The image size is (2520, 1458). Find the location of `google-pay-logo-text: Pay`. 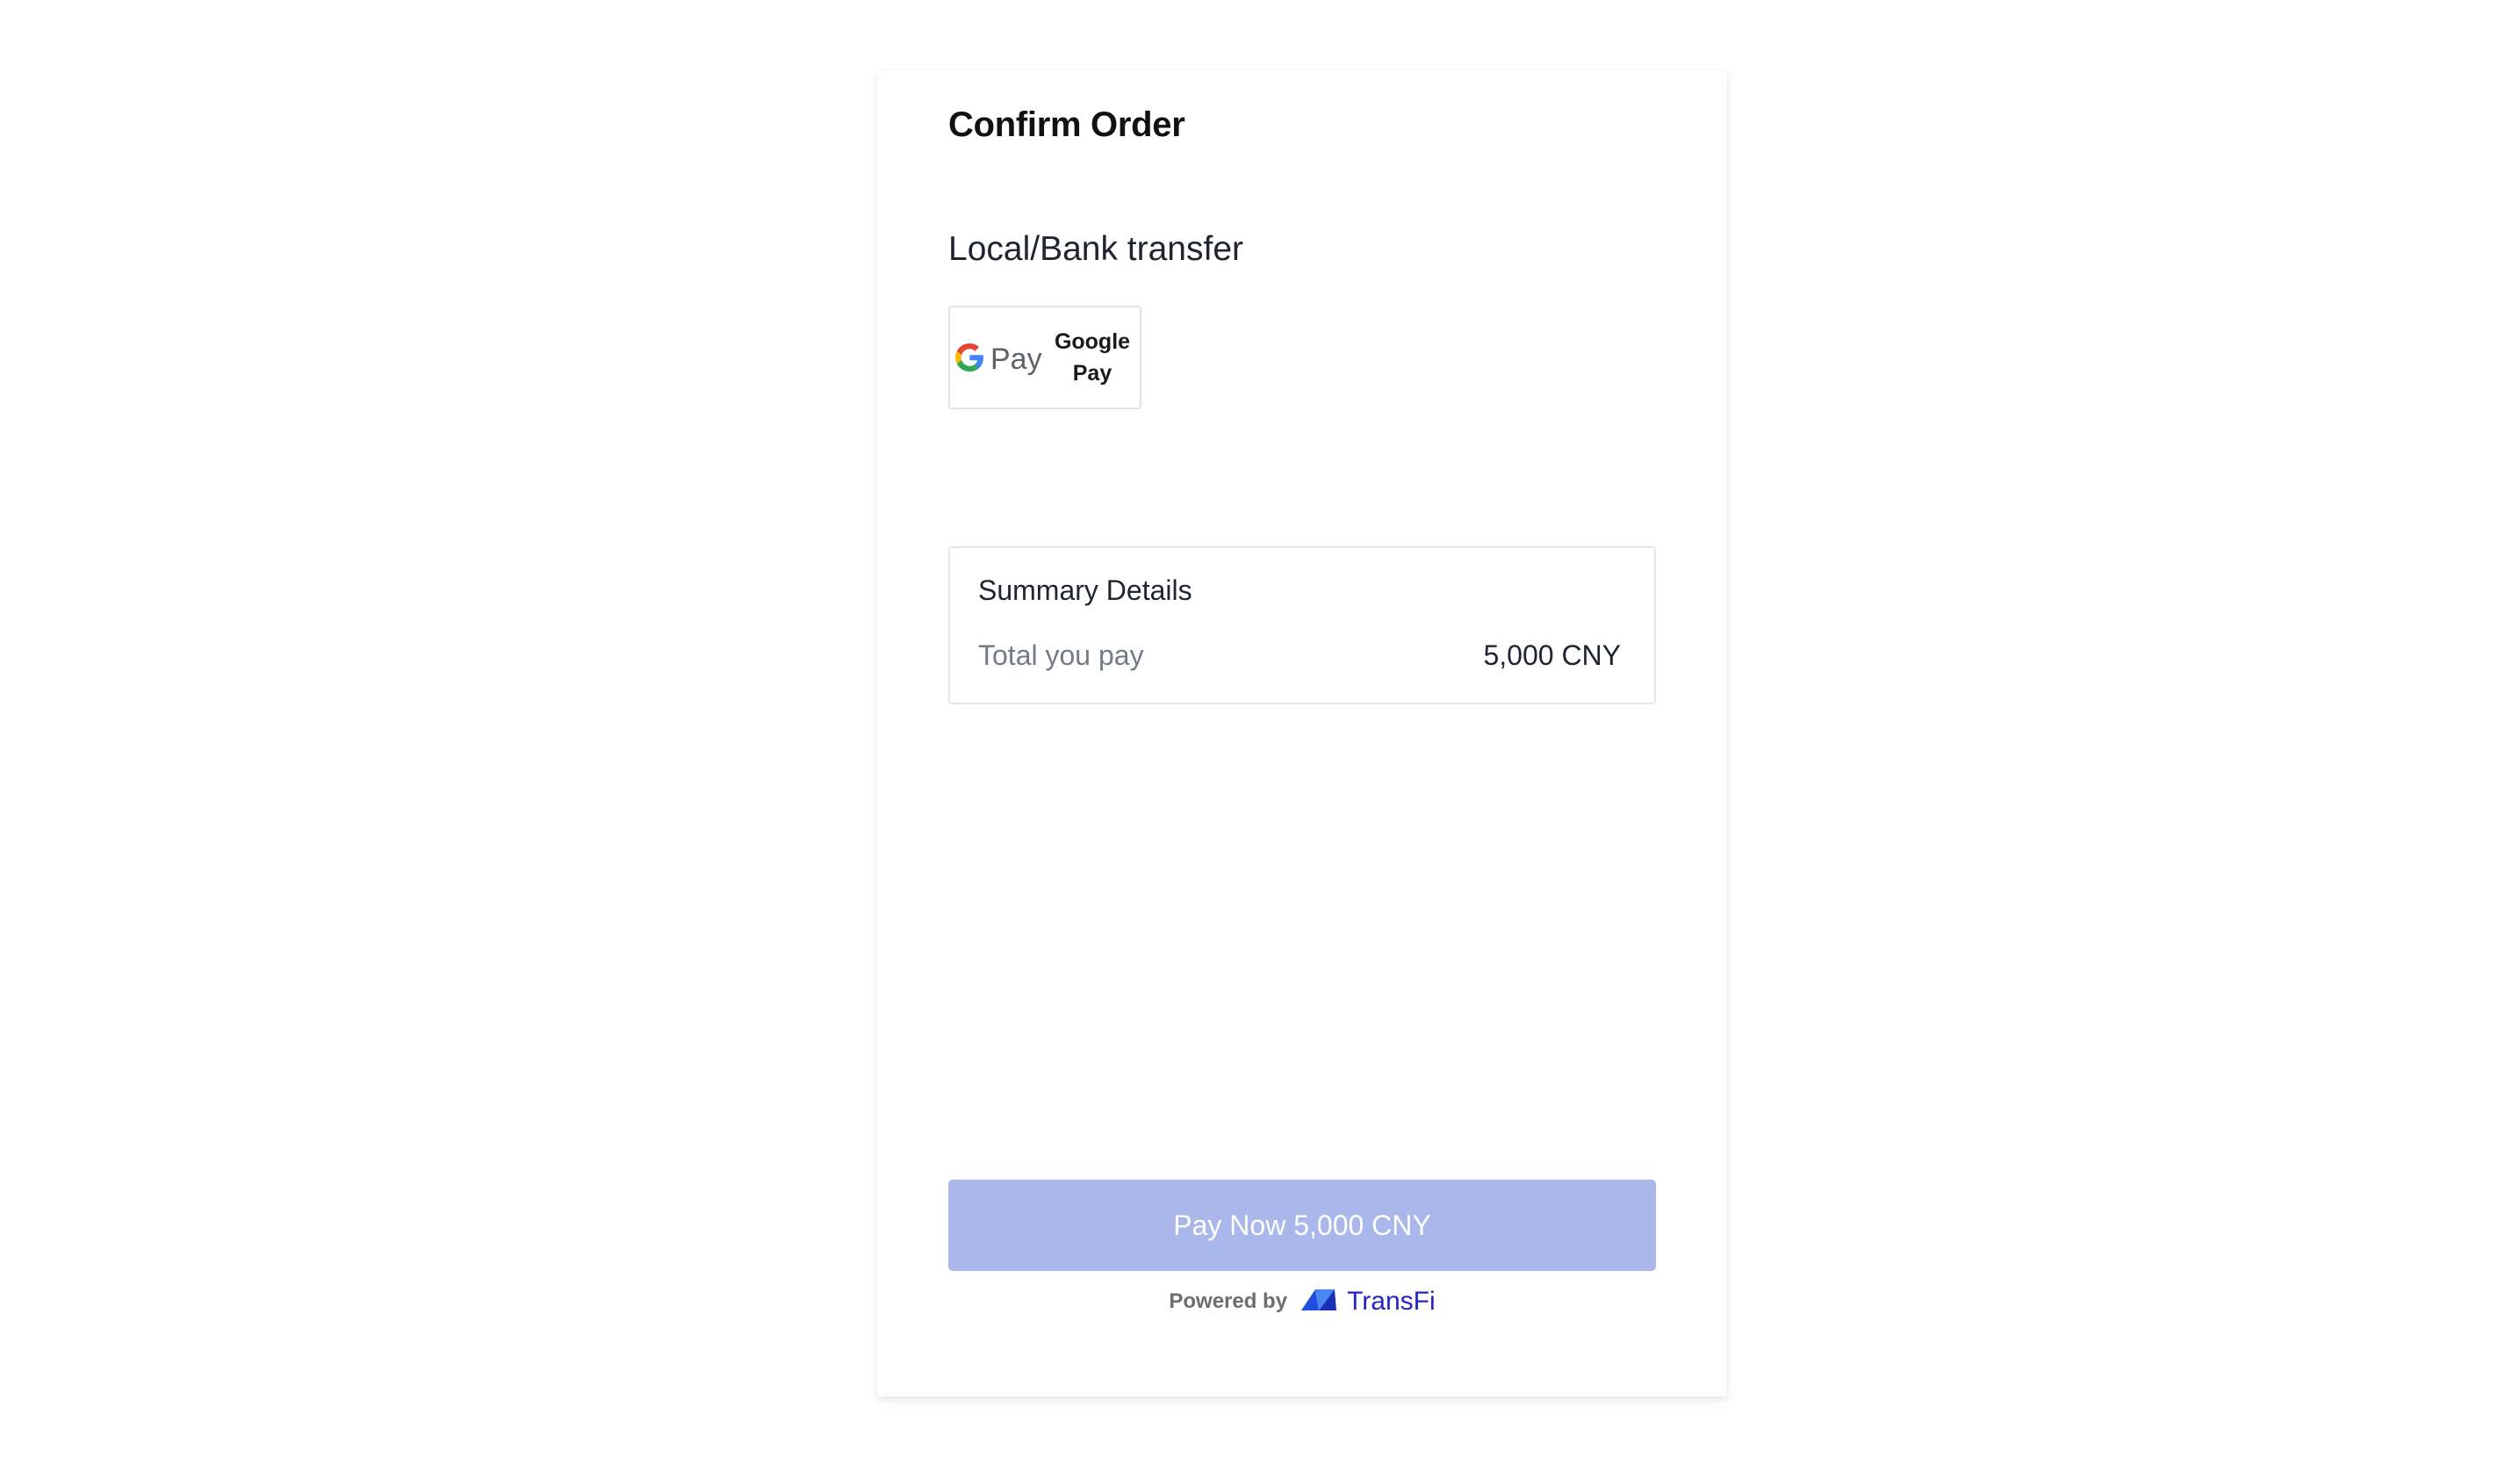

google-pay-logo-text: Pay is located at coordinates (1016, 359).